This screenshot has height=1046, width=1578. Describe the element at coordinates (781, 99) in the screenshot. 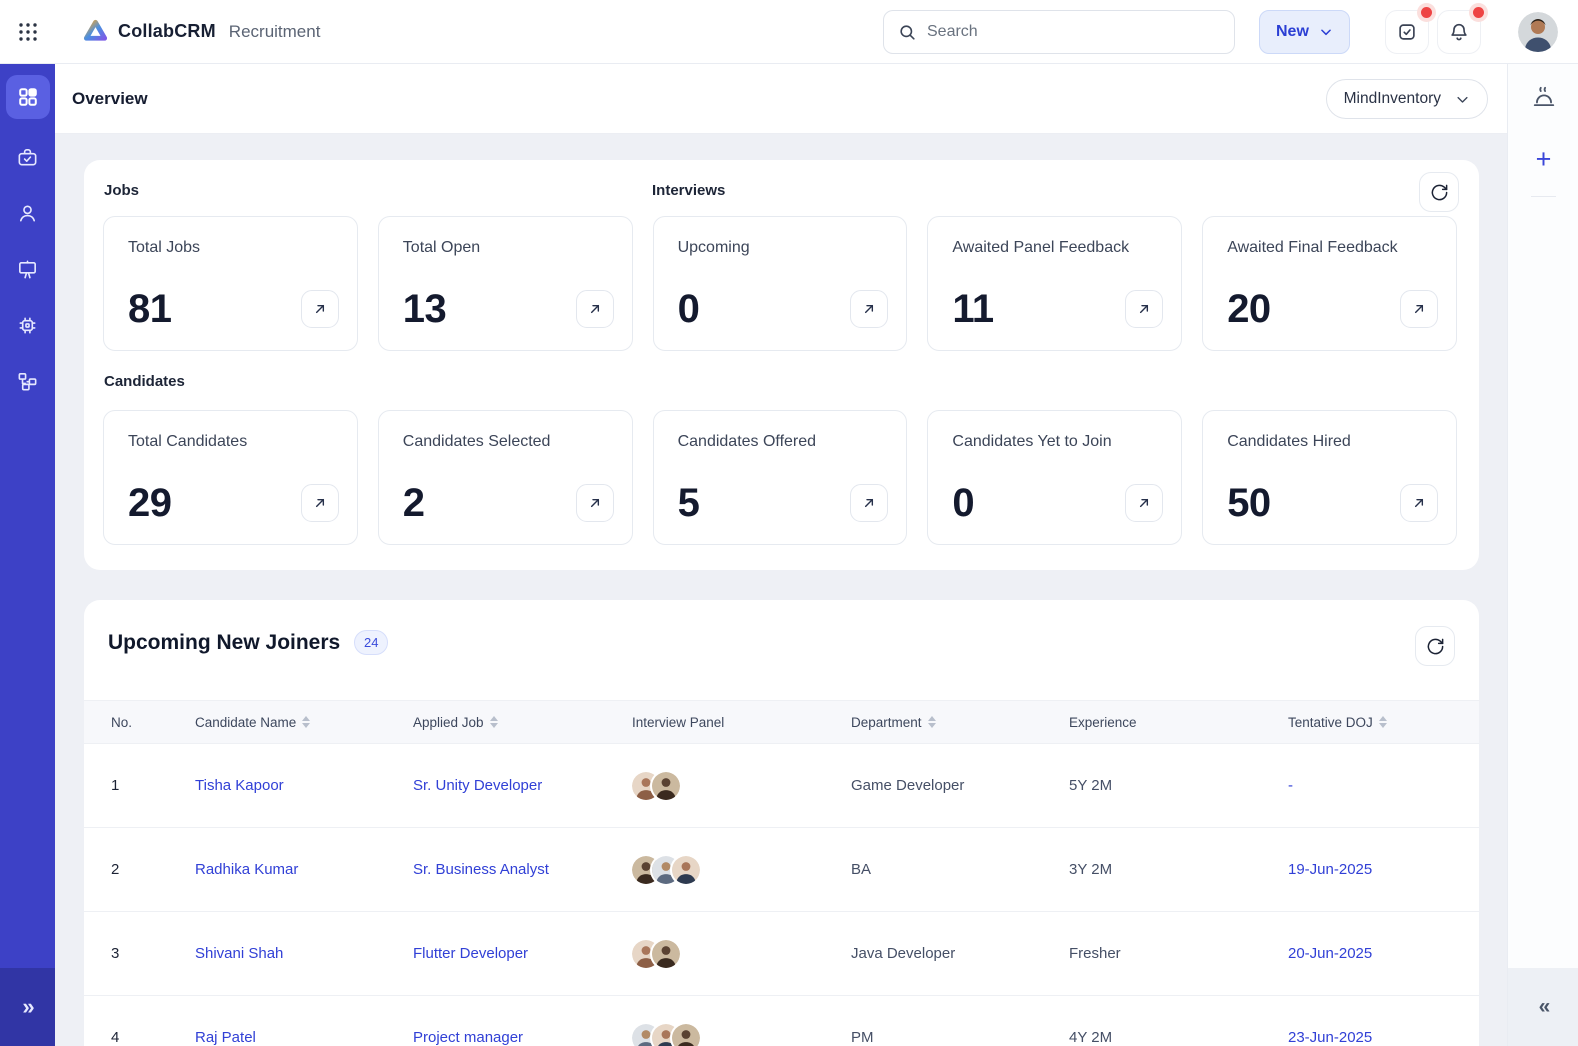

I see `page-header: Overview MindInventory` at that location.